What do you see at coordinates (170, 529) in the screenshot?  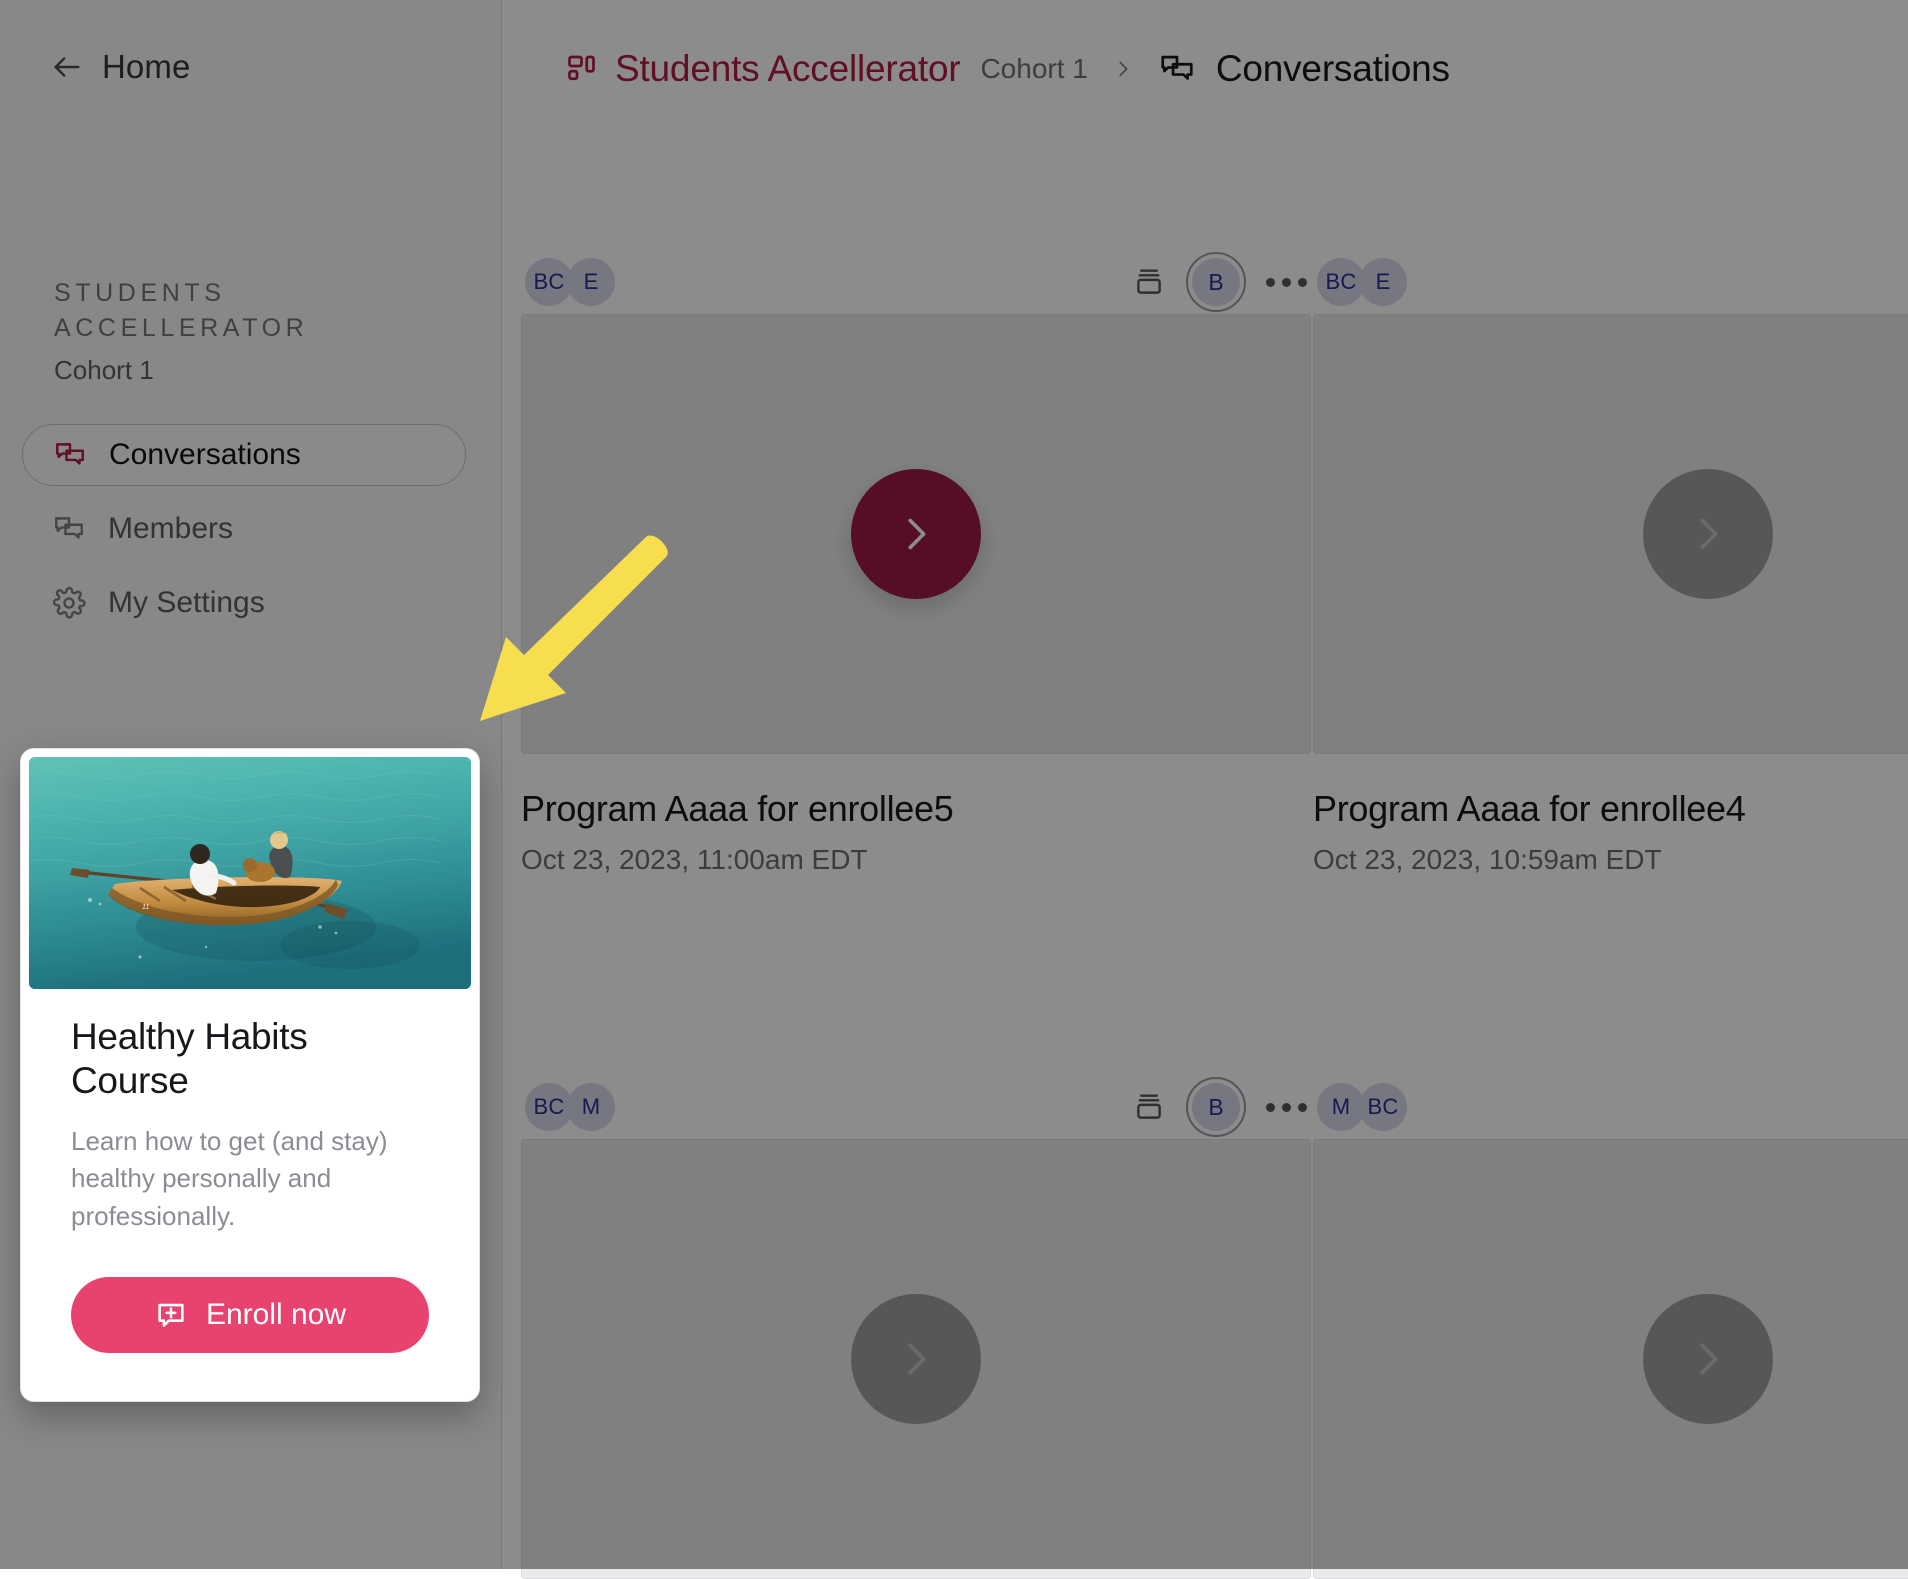 I see `sidebar-item-members-label: Members` at bounding box center [170, 529].